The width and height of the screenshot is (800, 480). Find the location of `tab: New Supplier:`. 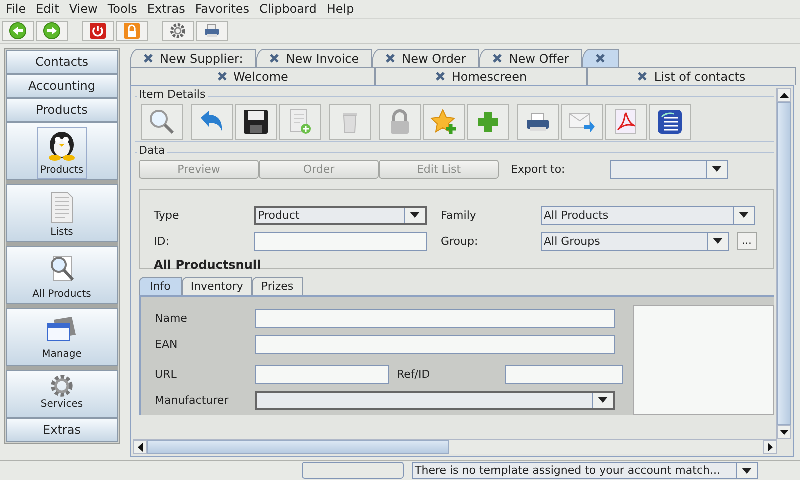

tab: New Supplier: is located at coordinates (193, 58).